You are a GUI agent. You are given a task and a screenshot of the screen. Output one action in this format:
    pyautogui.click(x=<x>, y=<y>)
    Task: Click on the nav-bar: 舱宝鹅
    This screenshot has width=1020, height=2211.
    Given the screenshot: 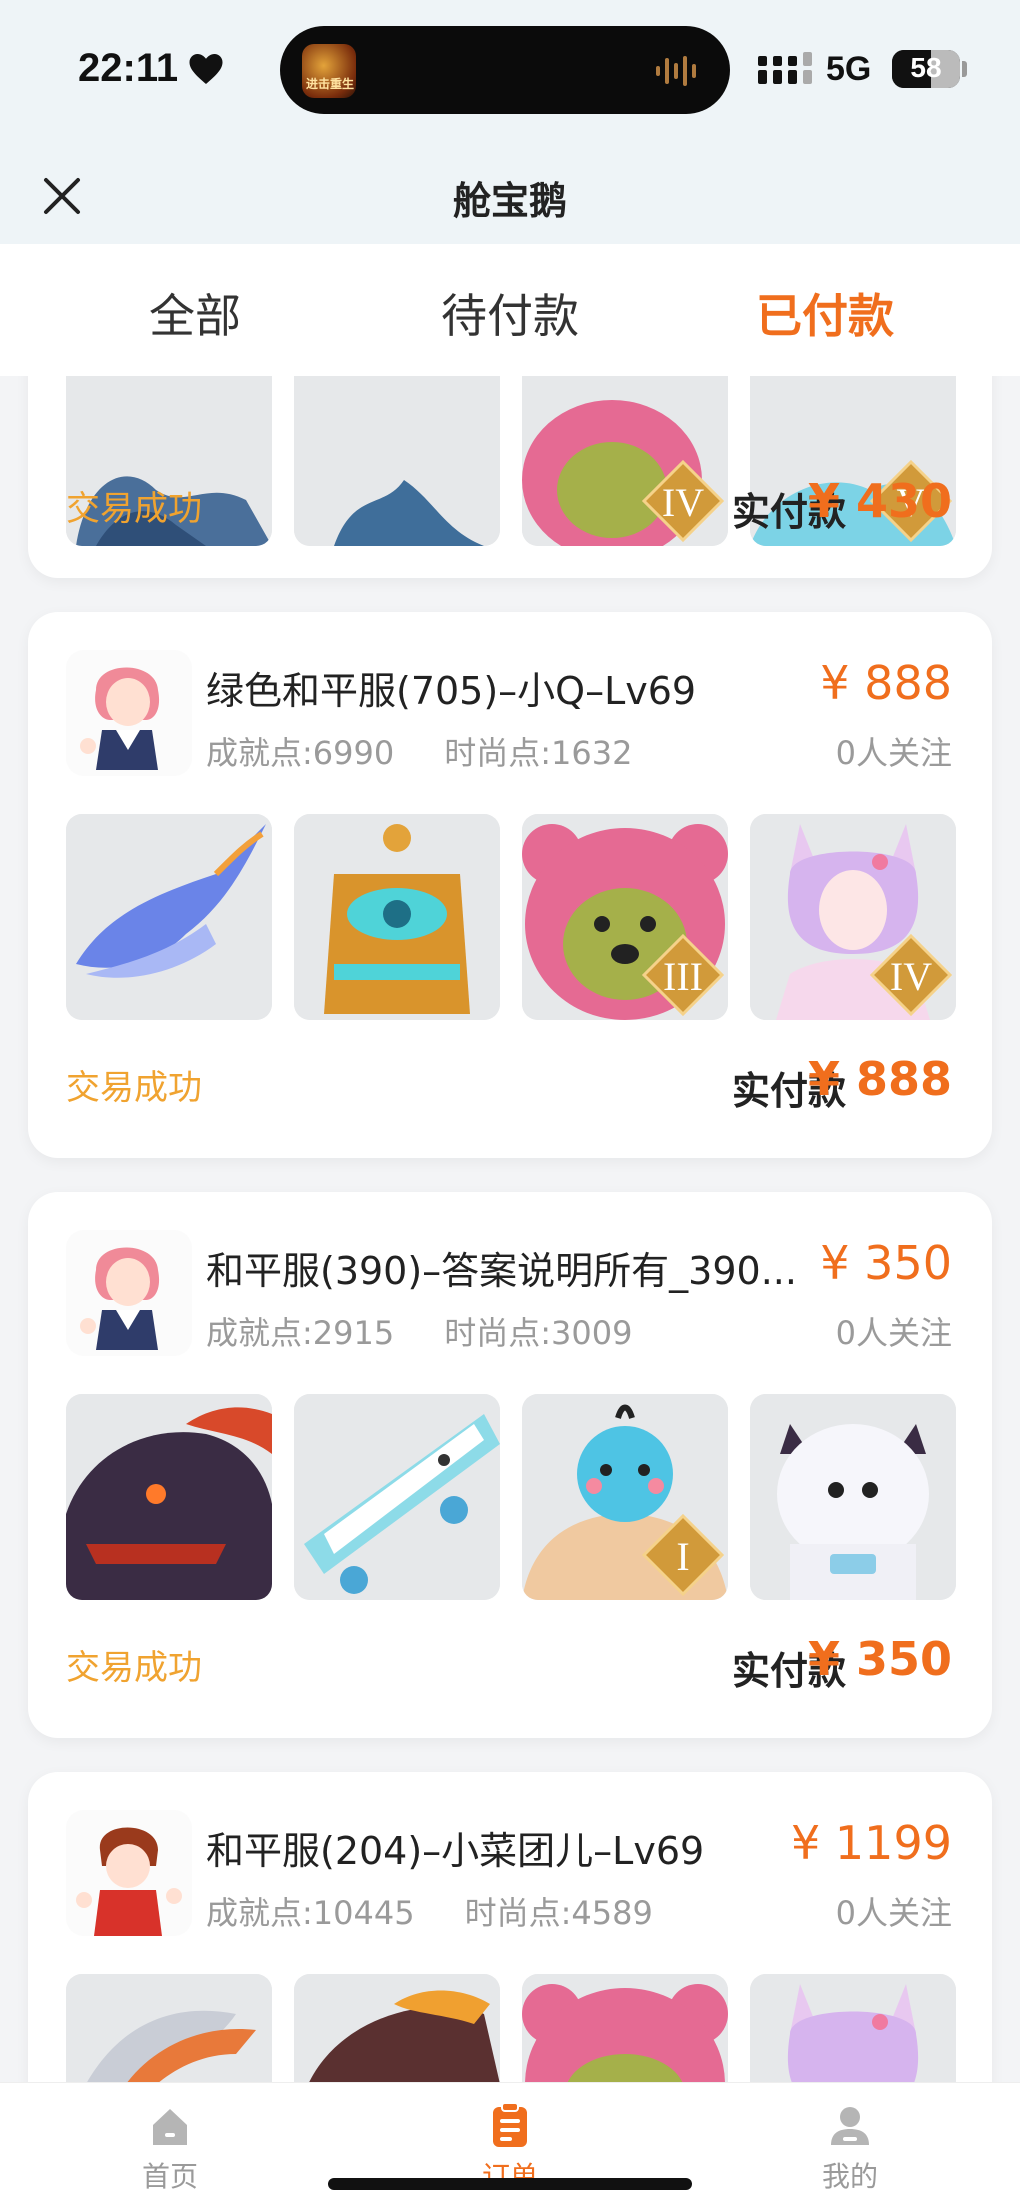 What is the action you would take?
    pyautogui.click(x=510, y=198)
    